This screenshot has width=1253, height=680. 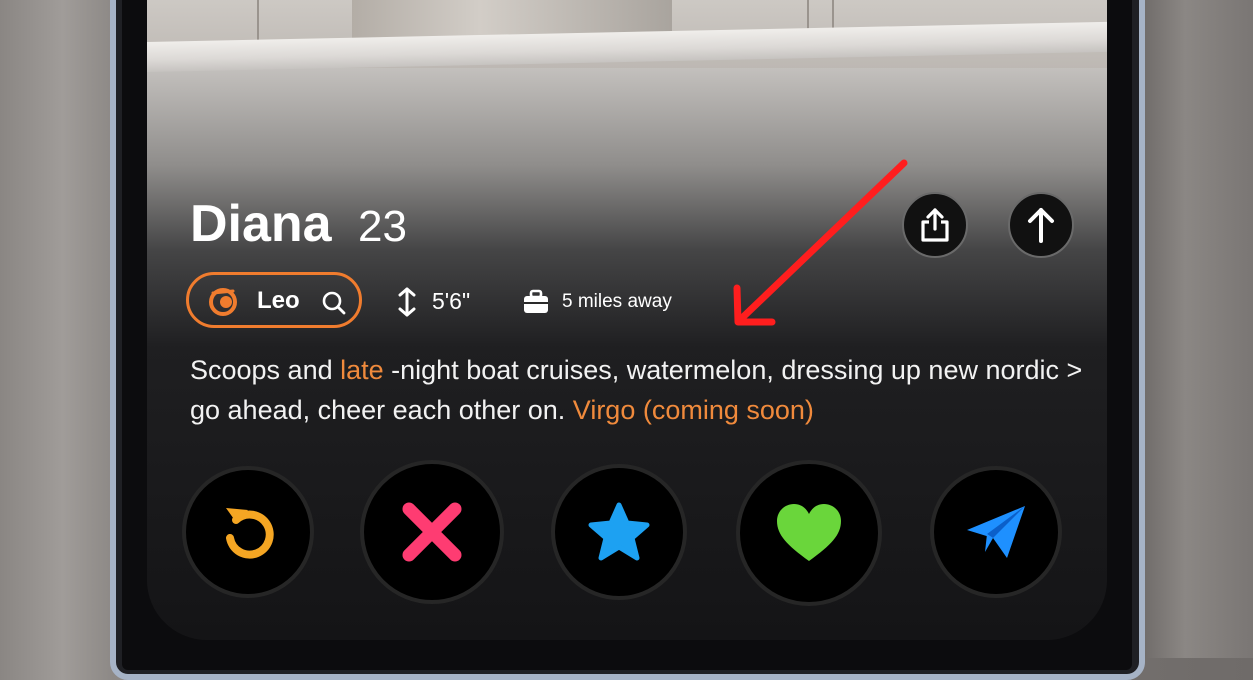 I want to click on bio-highlight-zodiac: Virgo (coming soon), so click(x=693, y=410).